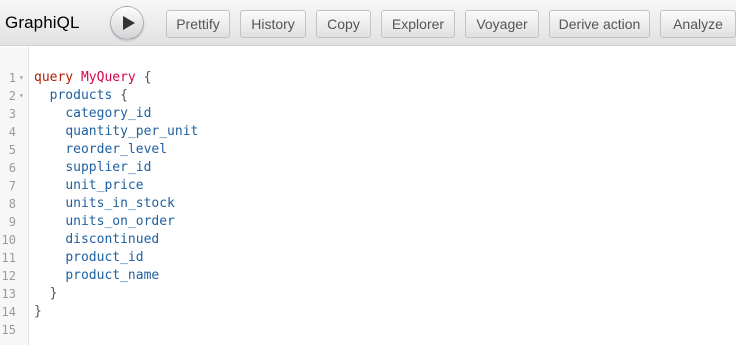  What do you see at coordinates (104, 185) in the screenshot?
I see `code-token-field: unit_price` at bounding box center [104, 185].